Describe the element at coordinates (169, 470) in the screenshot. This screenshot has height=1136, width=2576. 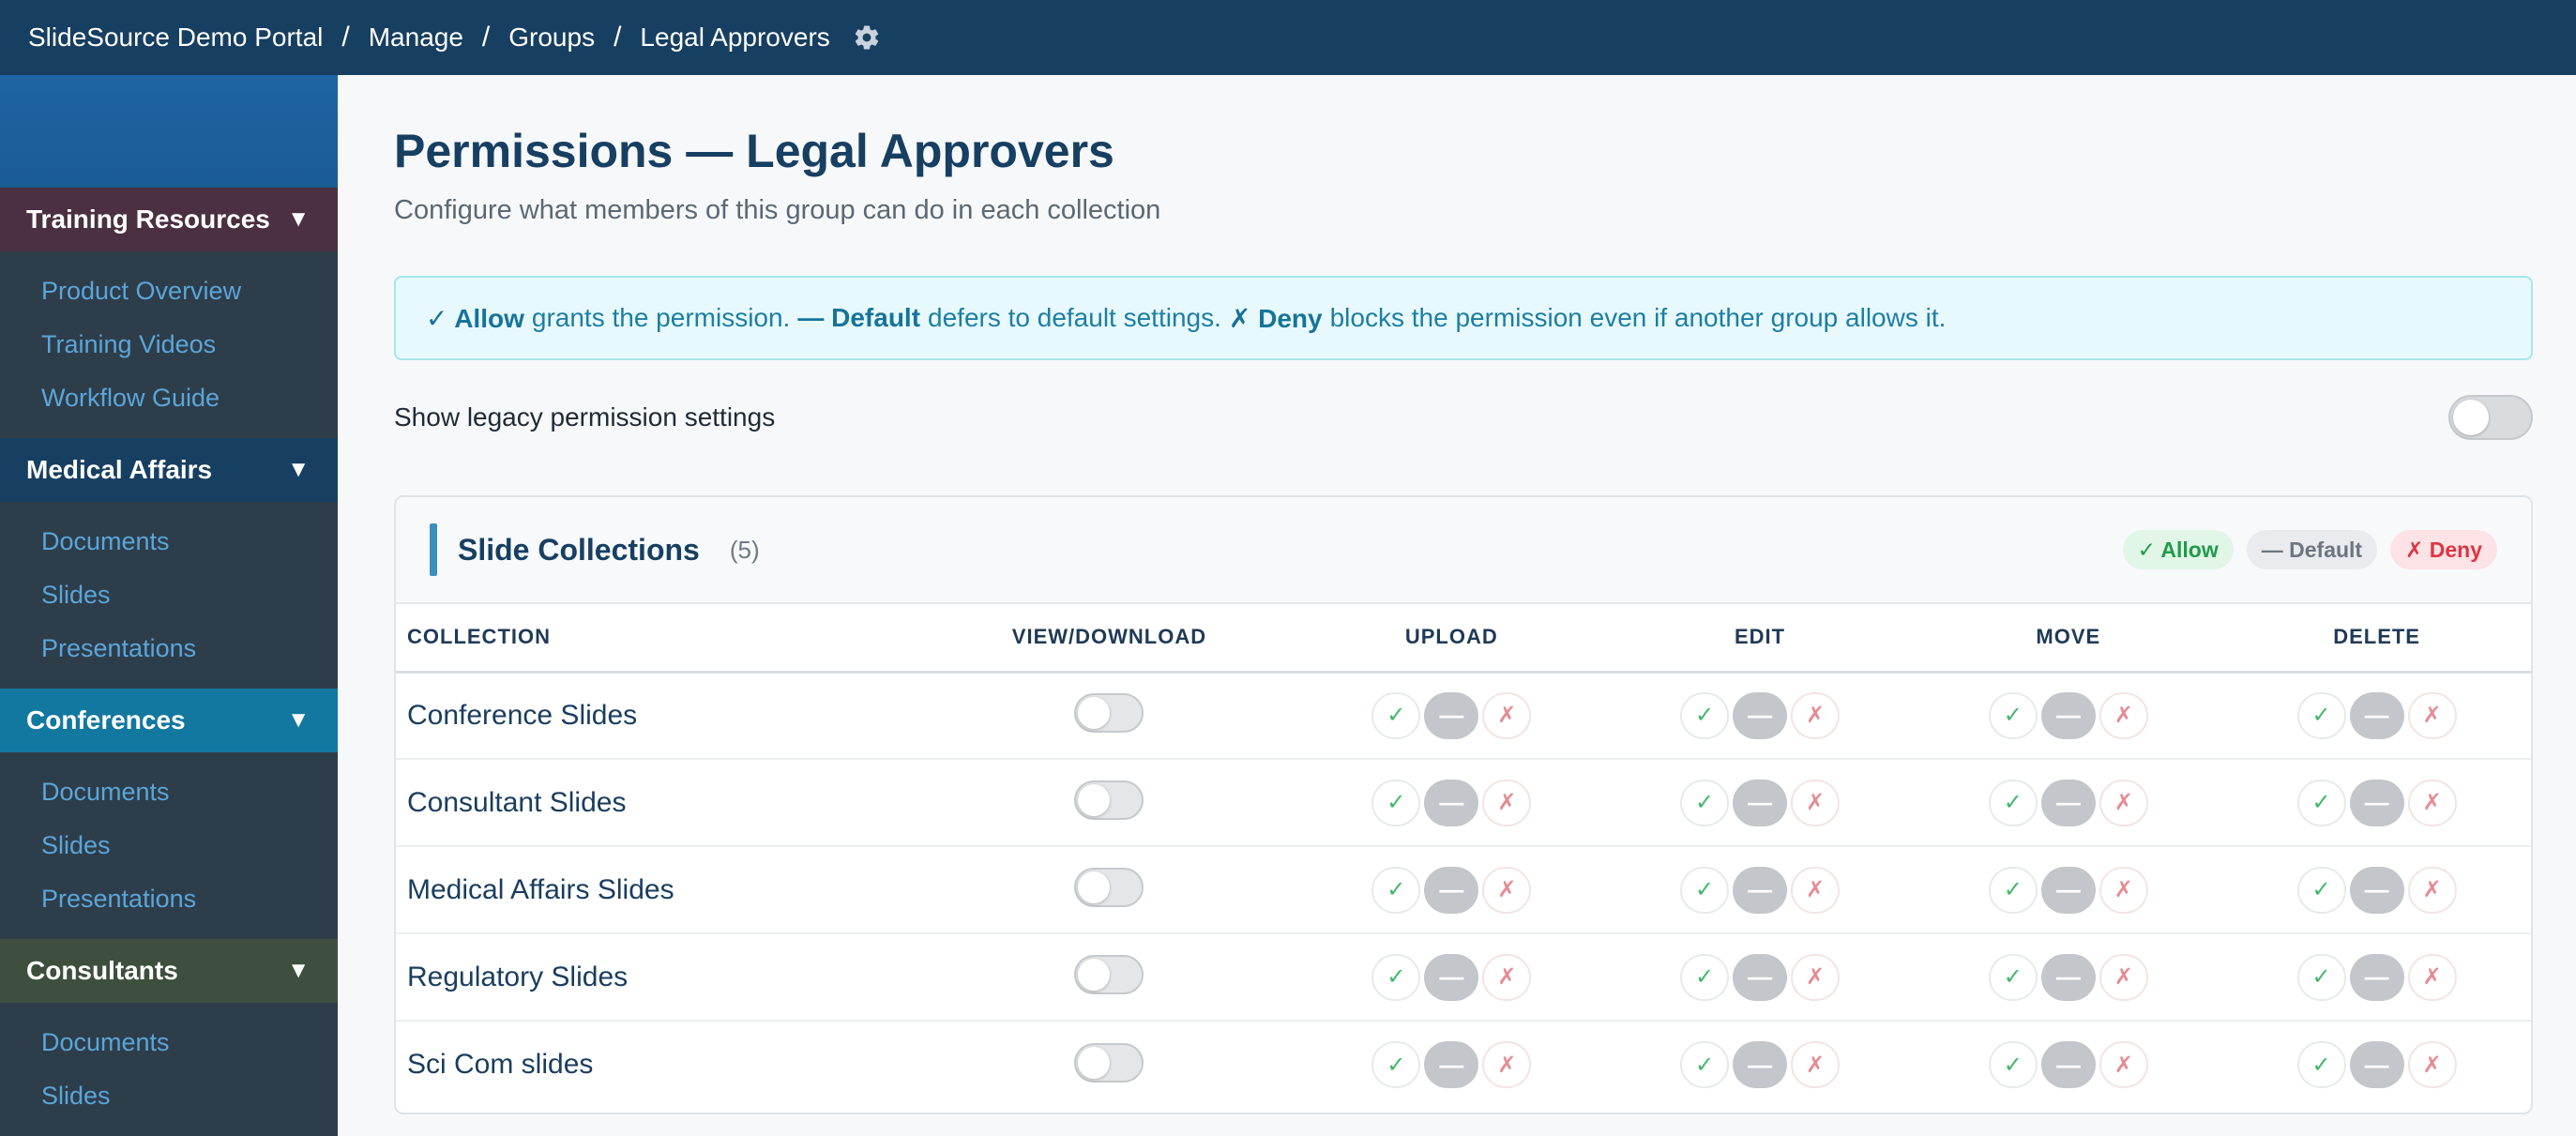
I see `sidebar-section-header: Medical Affairs ▼` at that location.